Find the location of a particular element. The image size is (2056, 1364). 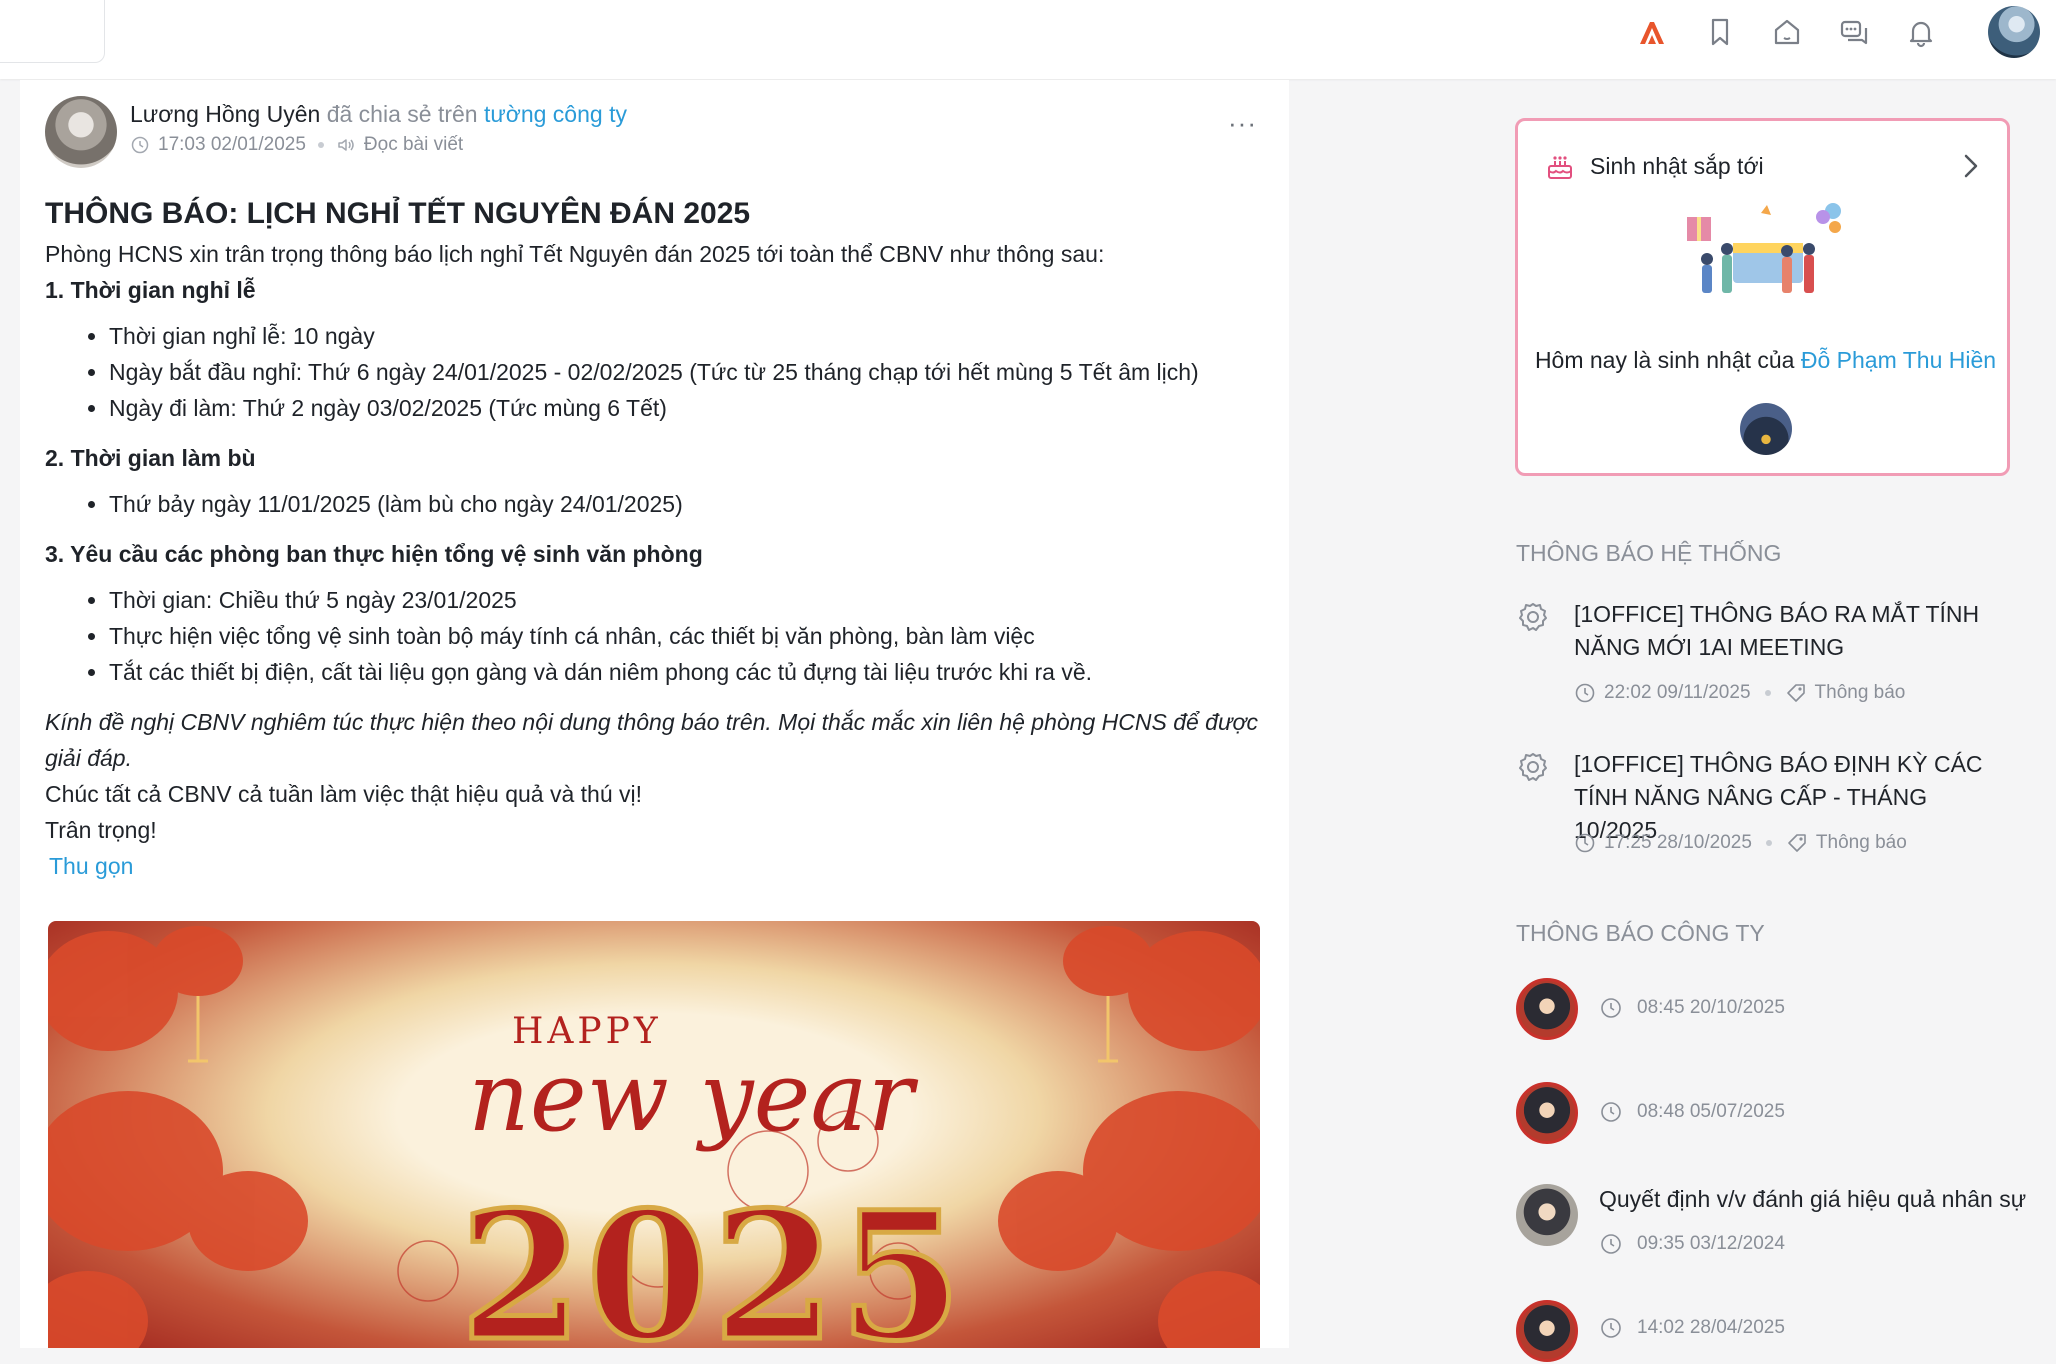

more-options-button: ··· is located at coordinates (1242, 123).